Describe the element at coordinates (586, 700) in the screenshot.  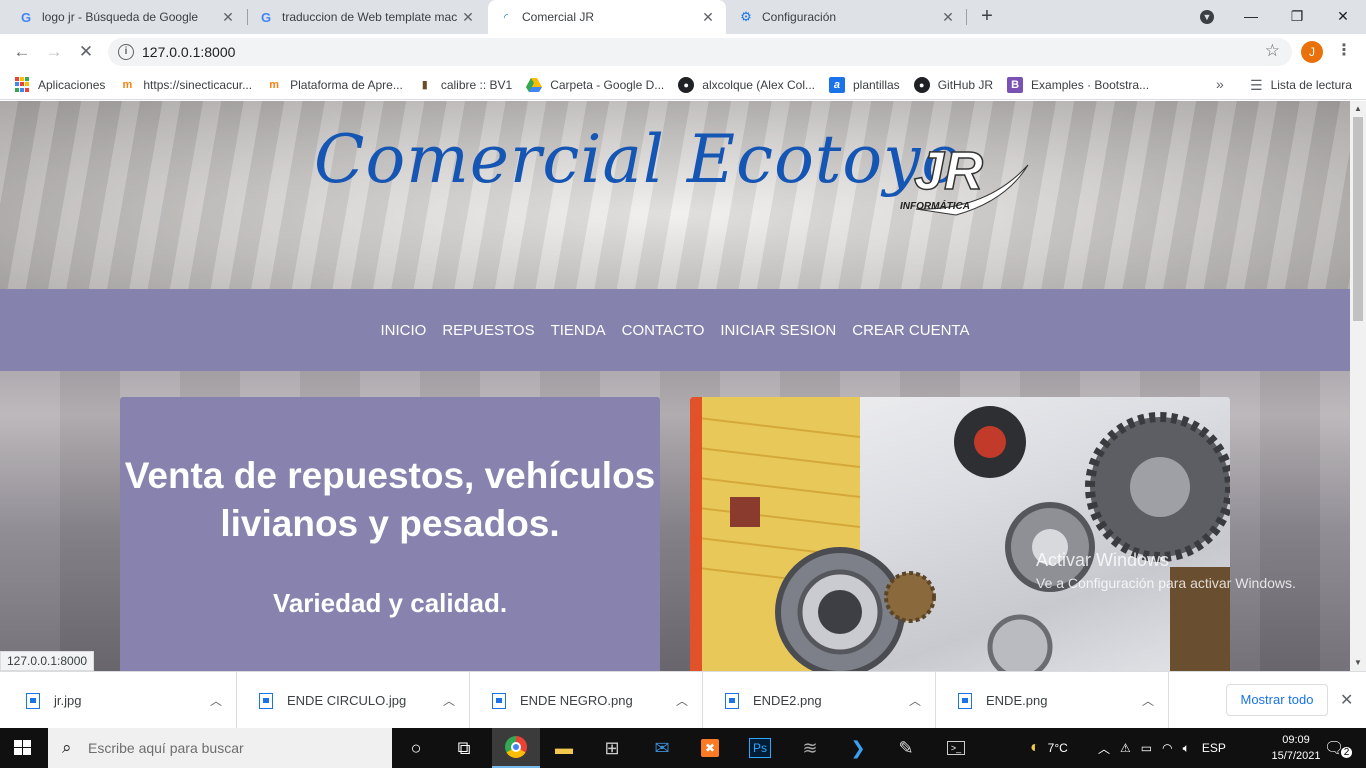
I see `download-item: ENDE NEGRO.png ︿` at that location.